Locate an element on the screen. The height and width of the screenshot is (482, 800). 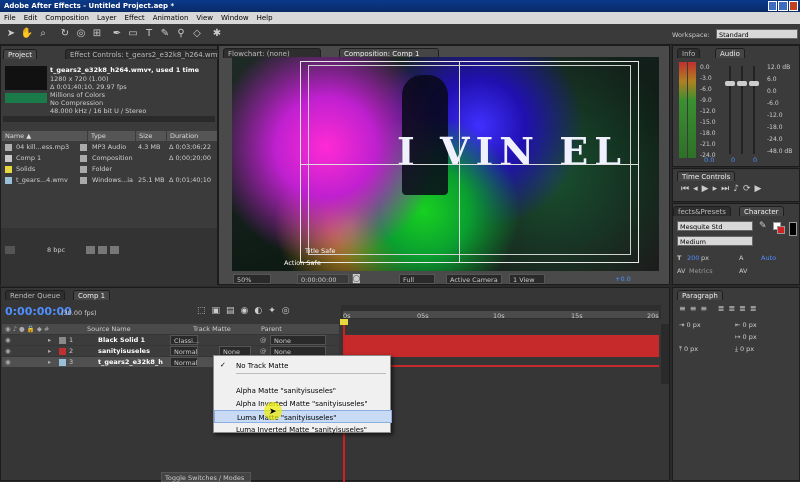
menu-effect: Effect is located at coordinates (135, 18).